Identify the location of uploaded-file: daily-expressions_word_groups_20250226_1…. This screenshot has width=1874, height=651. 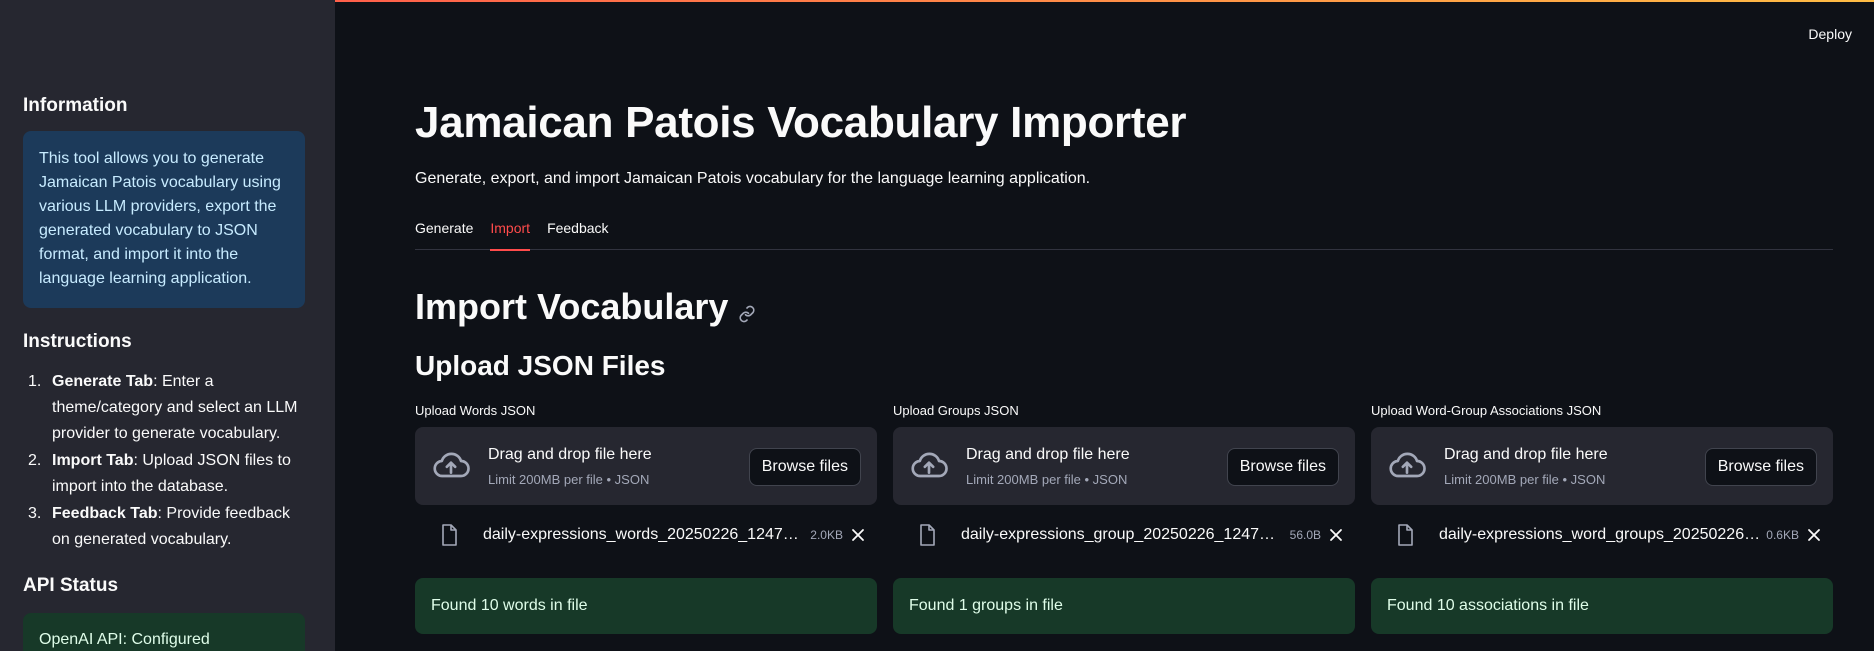
(1602, 535).